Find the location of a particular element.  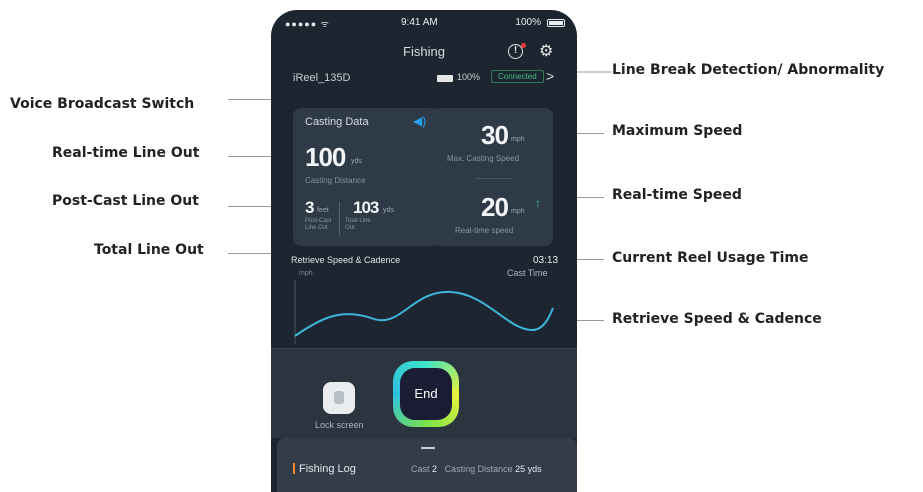

speed-curve is located at coordinates (424, 313).